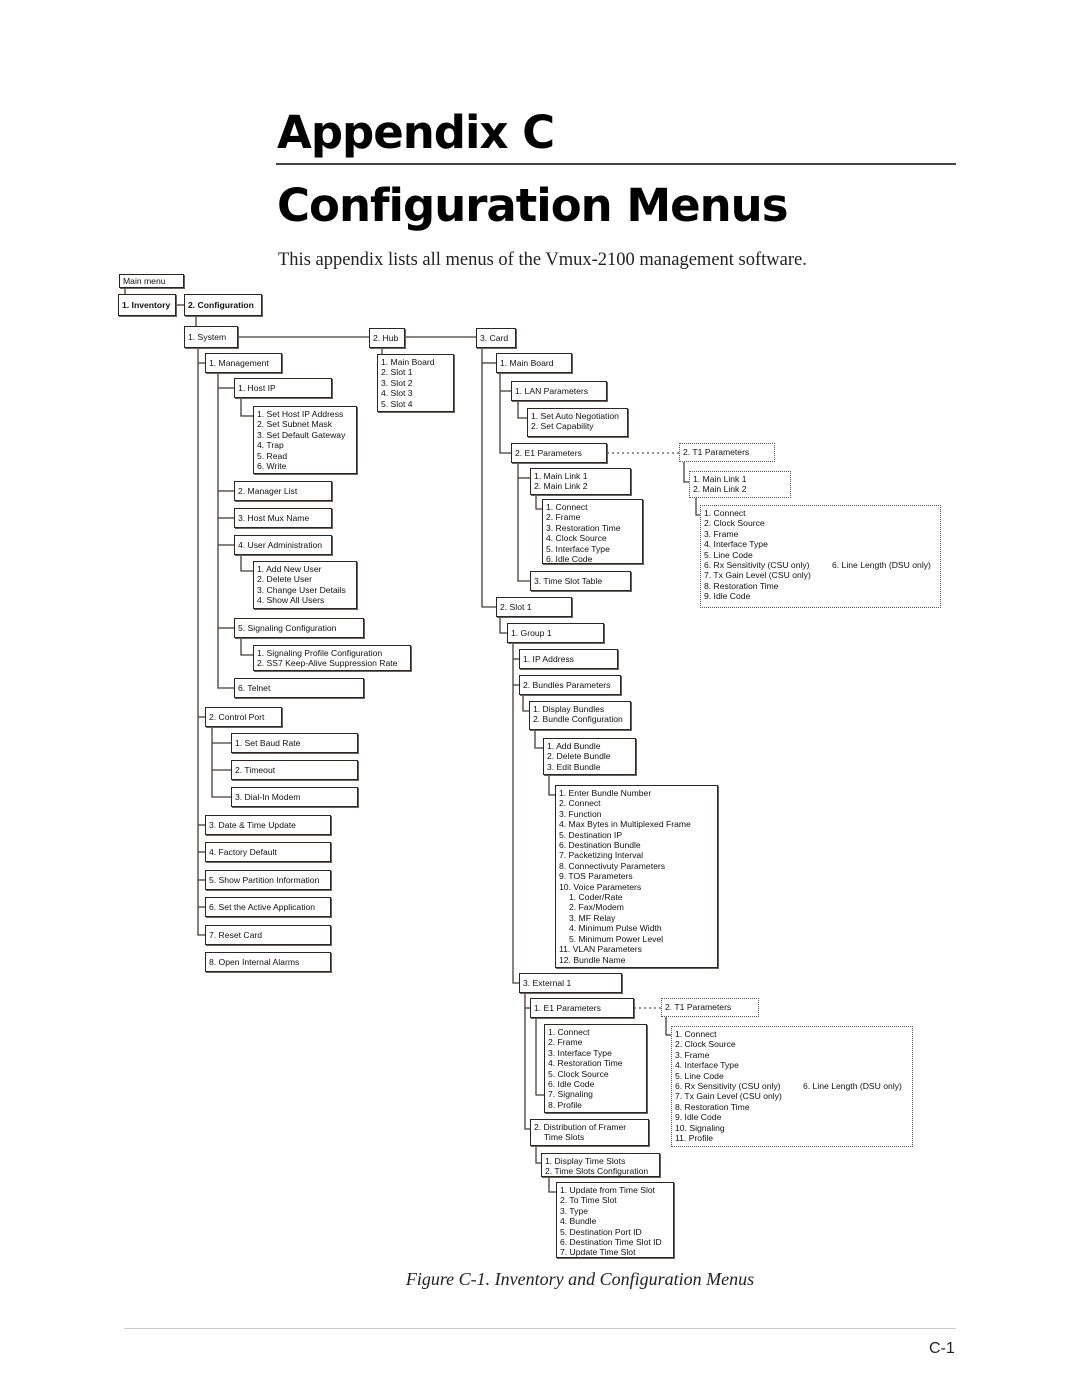 Image resolution: width=1080 pixels, height=1397 pixels. I want to click on menu-item: 1. Host IP, so click(257, 387).